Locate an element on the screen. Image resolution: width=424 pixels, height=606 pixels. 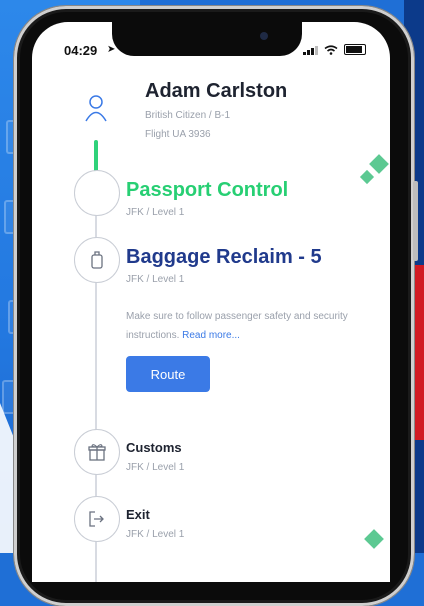
step-exit-location: JFK / Level 1 is located at coordinates (155, 534).